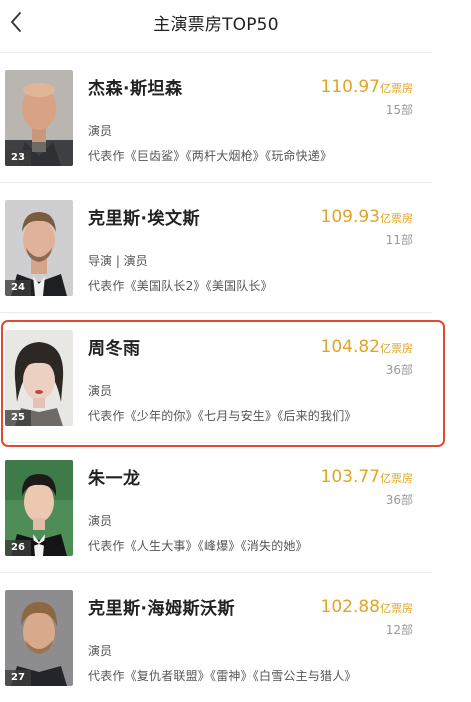  I want to click on header-bar: 主演票房TOP50, so click(216, 22).